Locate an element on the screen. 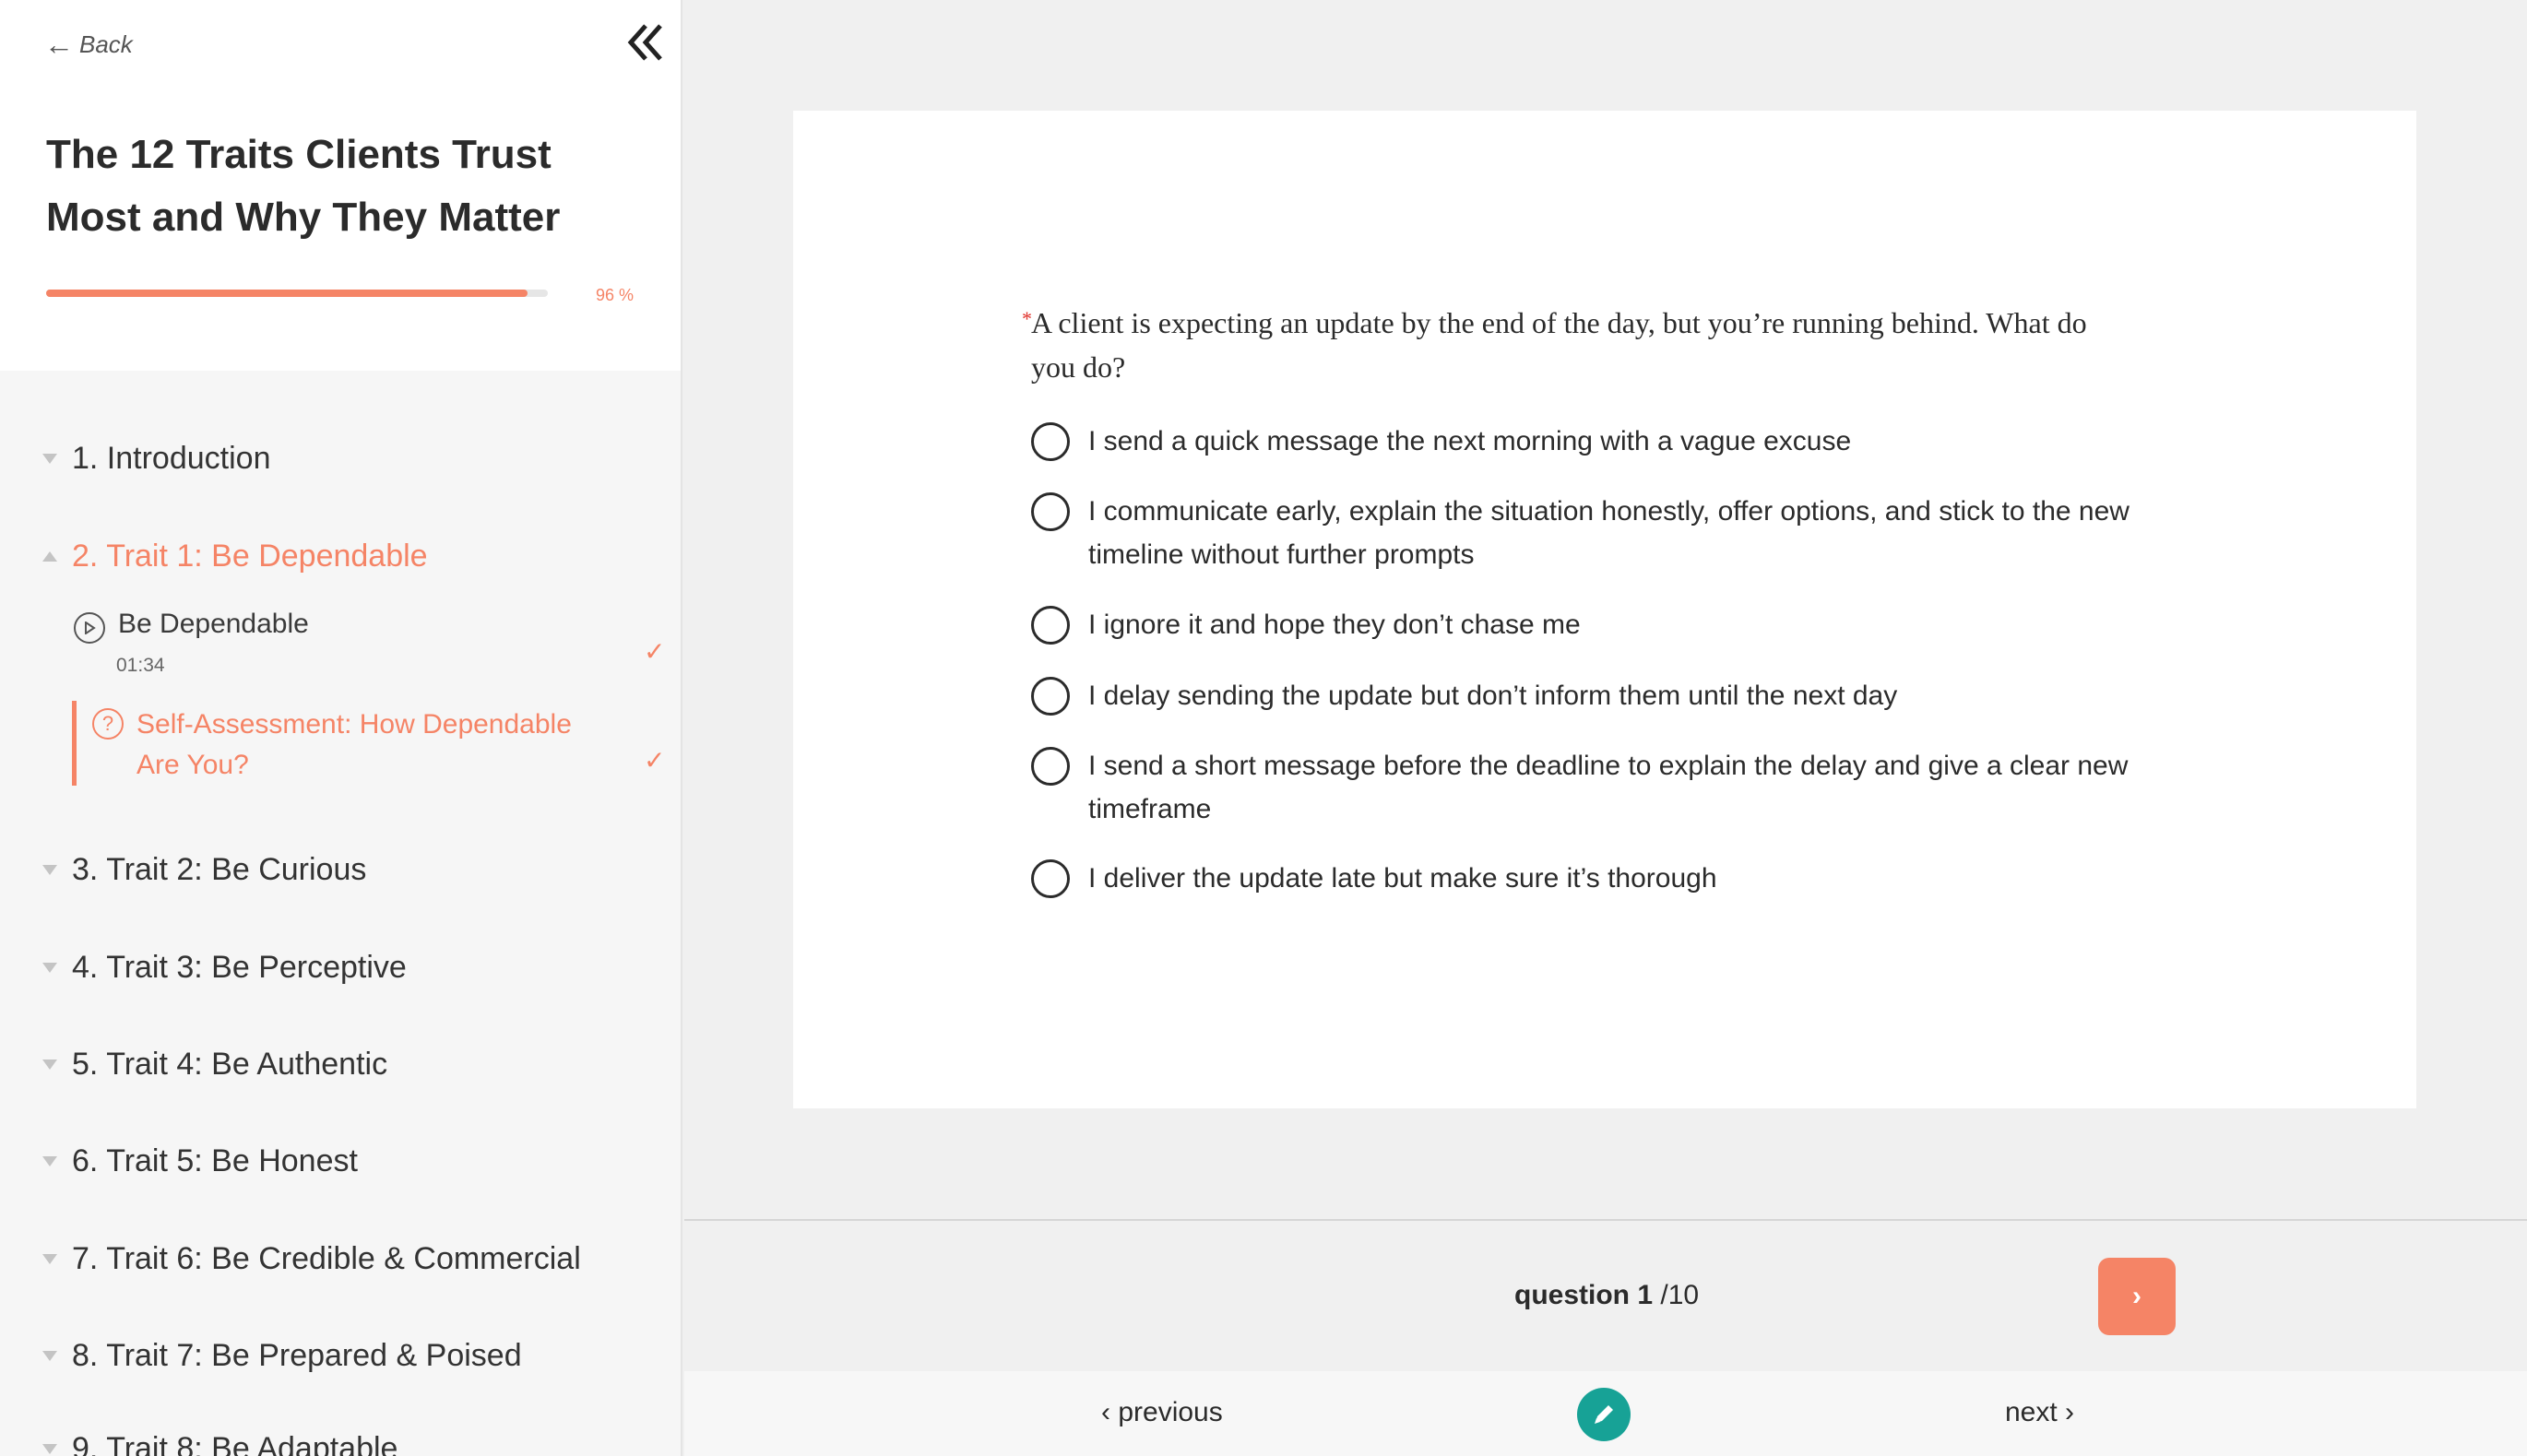 The width and height of the screenshot is (2527, 1456). sidebar-section-trait-1: 2. Trait 1: Be Dependable is located at coordinates (235, 556).